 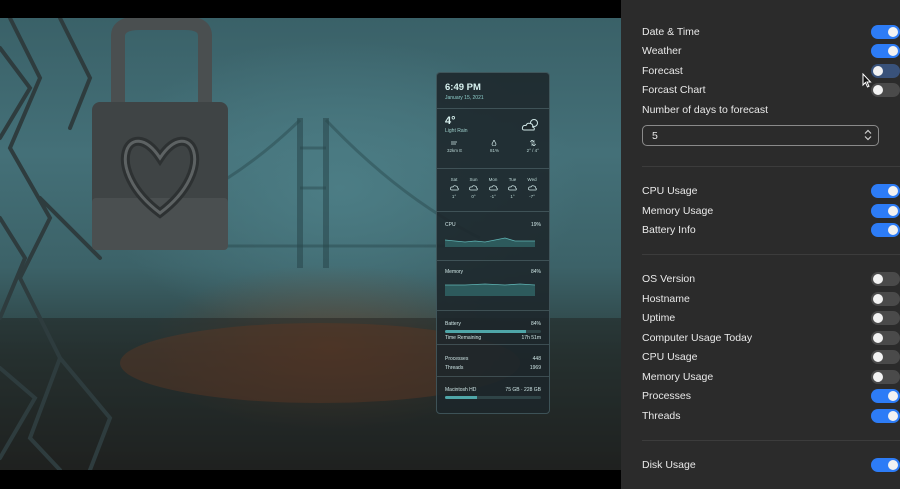 I want to click on setting-label: Forcast Chart, so click(x=674, y=90).